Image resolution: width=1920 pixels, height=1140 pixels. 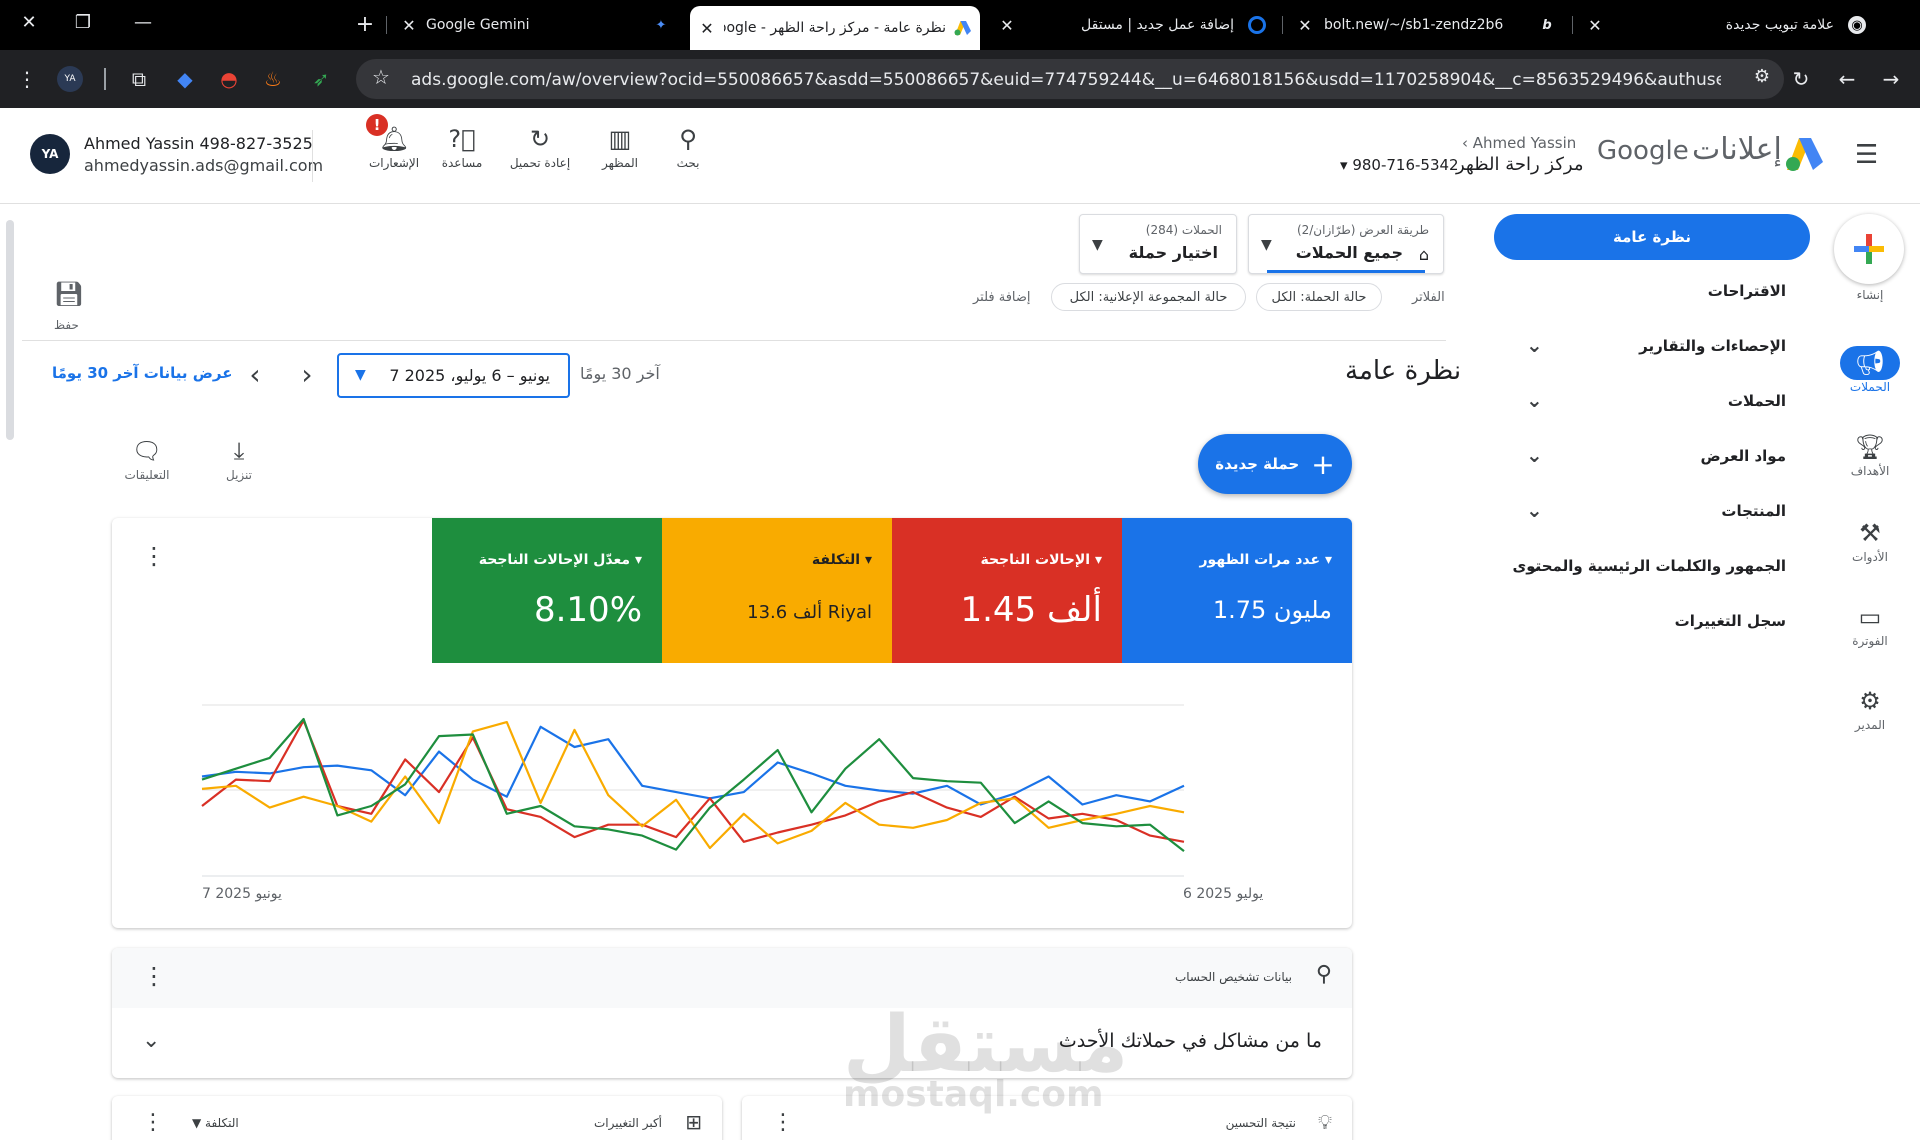 I want to click on extension-fire-icon: ♨, so click(x=273, y=79).